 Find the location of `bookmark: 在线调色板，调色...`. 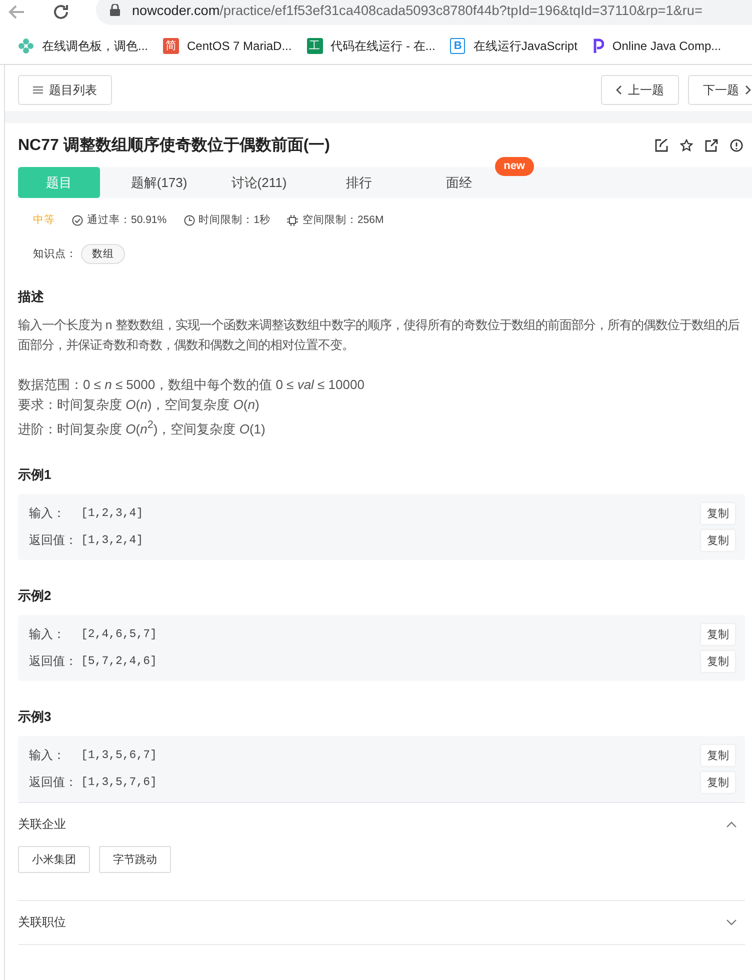

bookmark: 在线调色板，调色... is located at coordinates (83, 46).